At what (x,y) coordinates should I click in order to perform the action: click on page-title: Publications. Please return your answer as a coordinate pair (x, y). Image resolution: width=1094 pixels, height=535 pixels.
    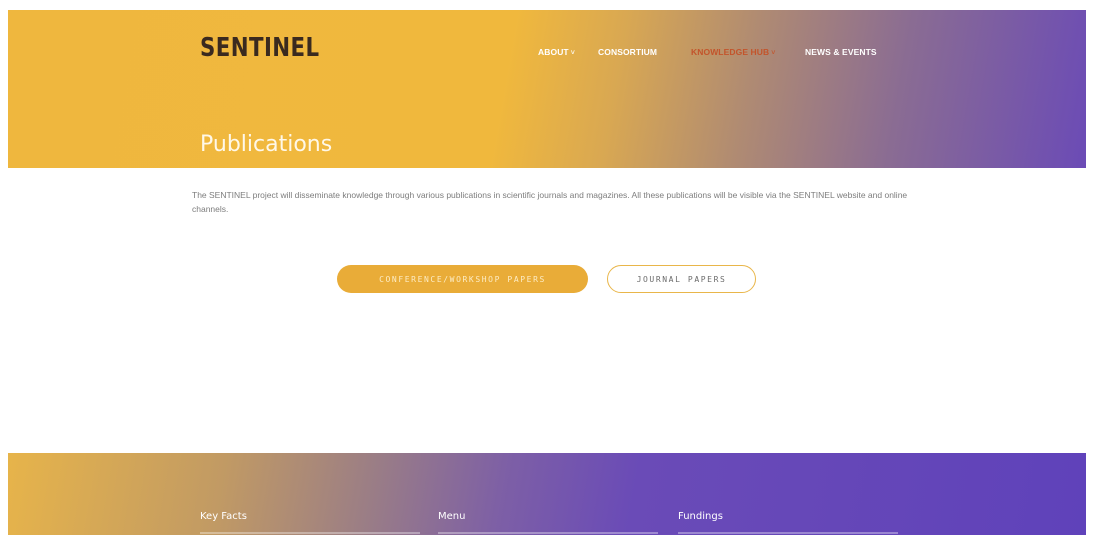
    Looking at the image, I should click on (266, 144).